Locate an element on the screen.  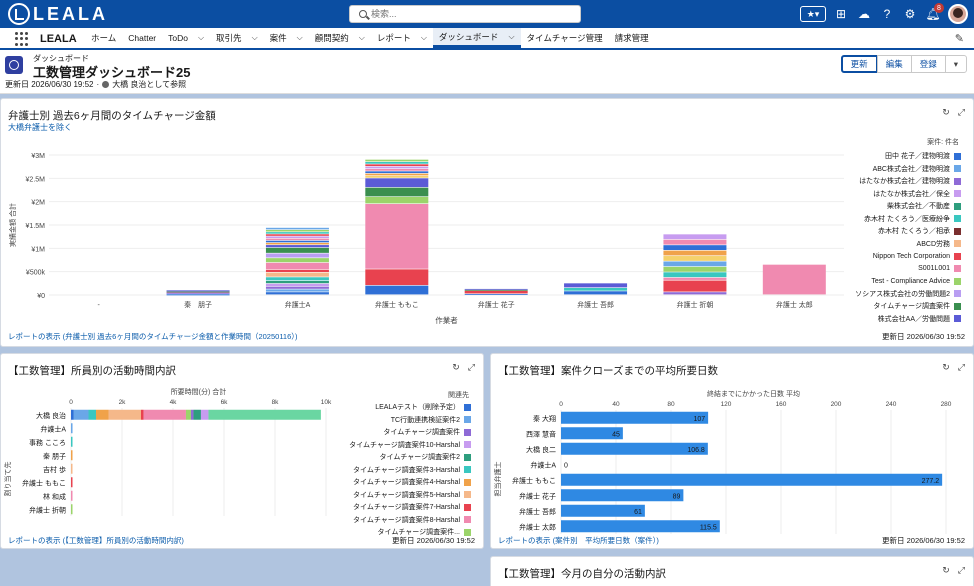
legend-label: Nippon Tech Corporation is located at coordinates (911, 256).